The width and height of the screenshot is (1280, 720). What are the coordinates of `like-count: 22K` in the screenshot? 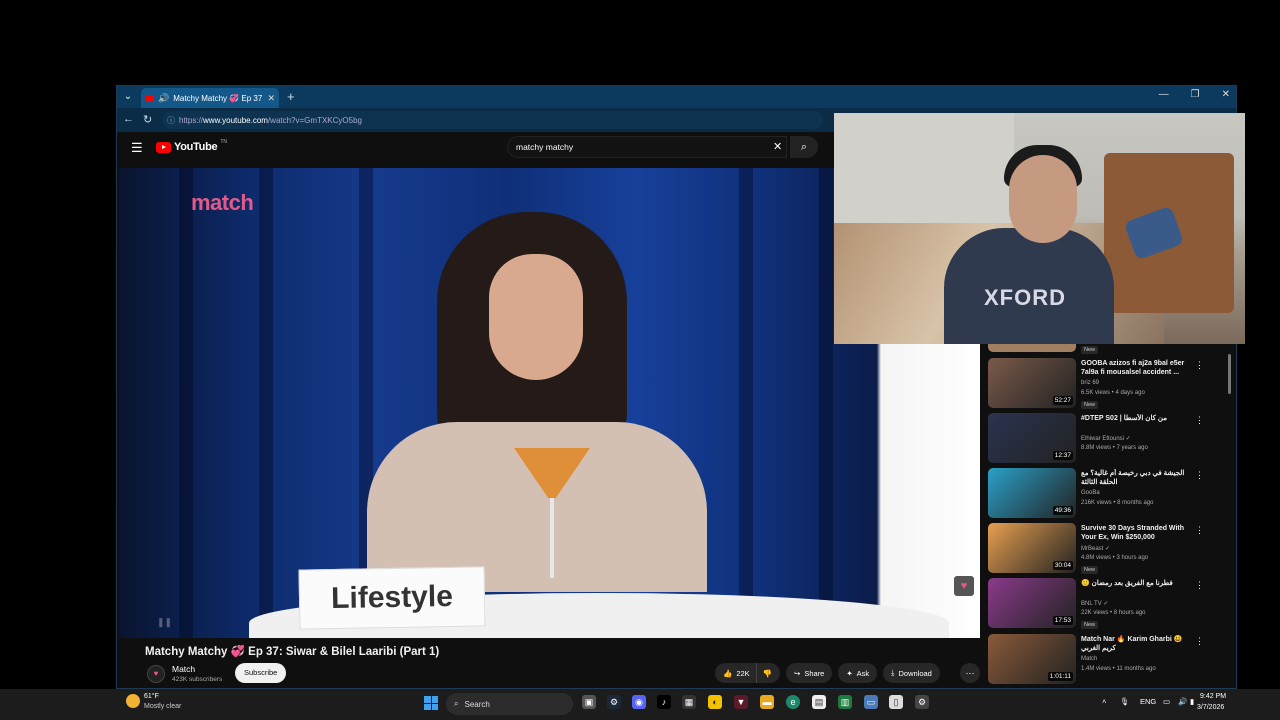 It's located at (743, 673).